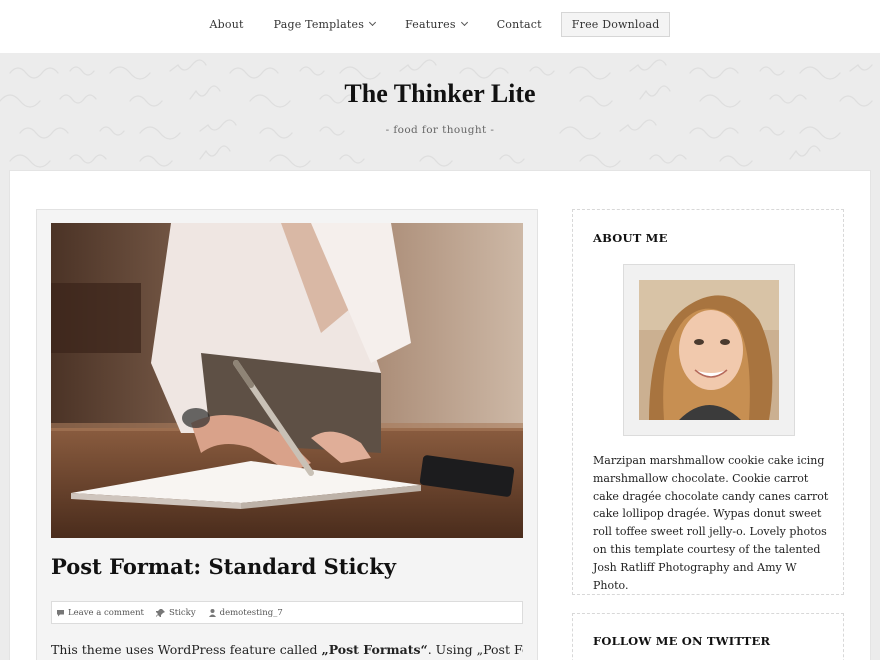  I want to click on nav-item-label: Page Templates, so click(319, 24).